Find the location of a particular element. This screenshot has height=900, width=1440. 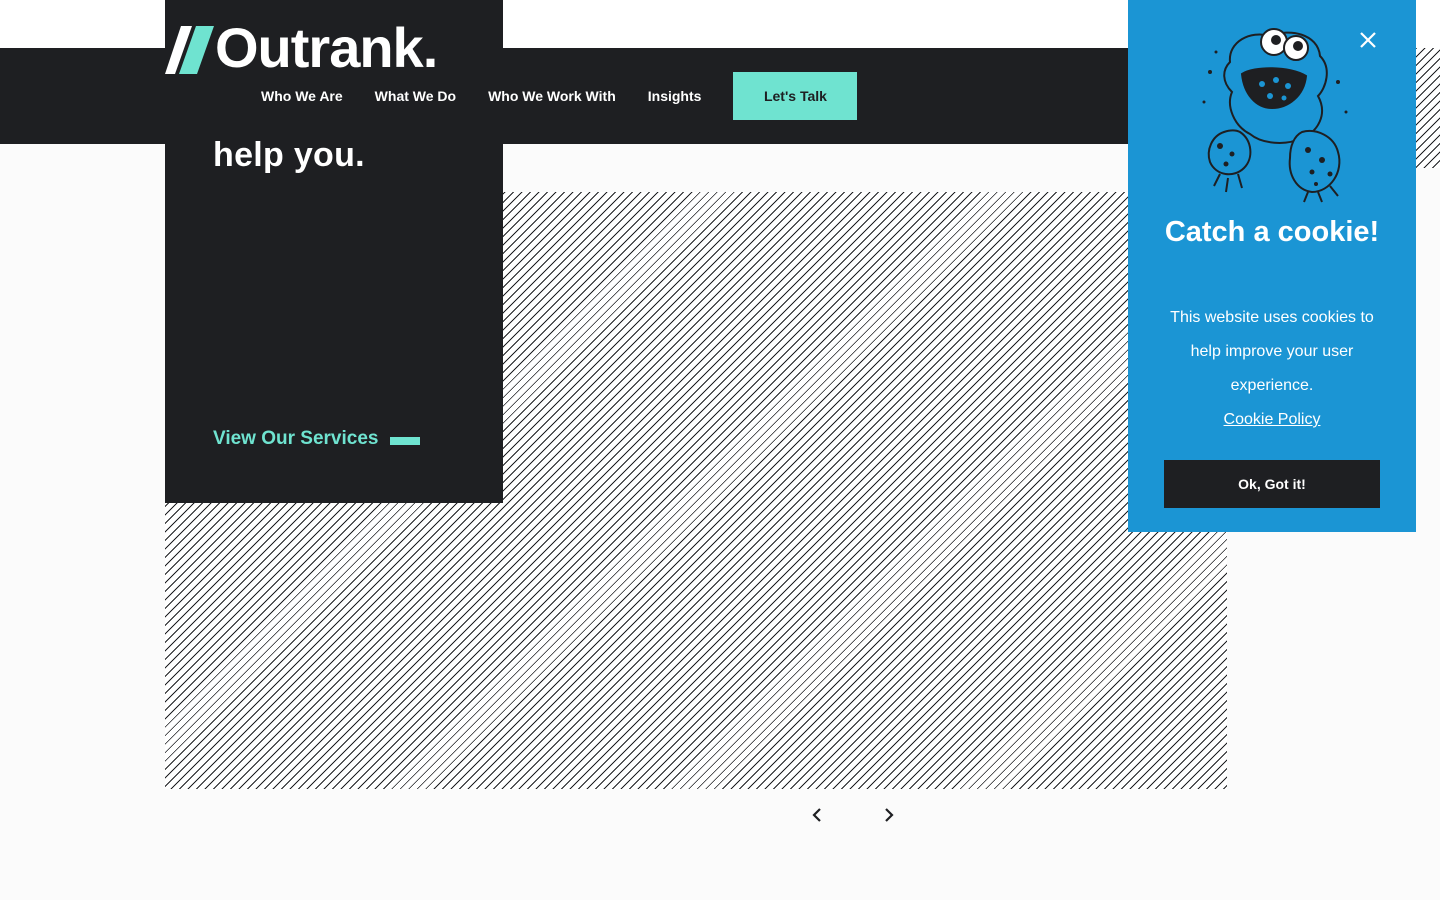

view-services-link: View Our Services is located at coordinates (317, 439).